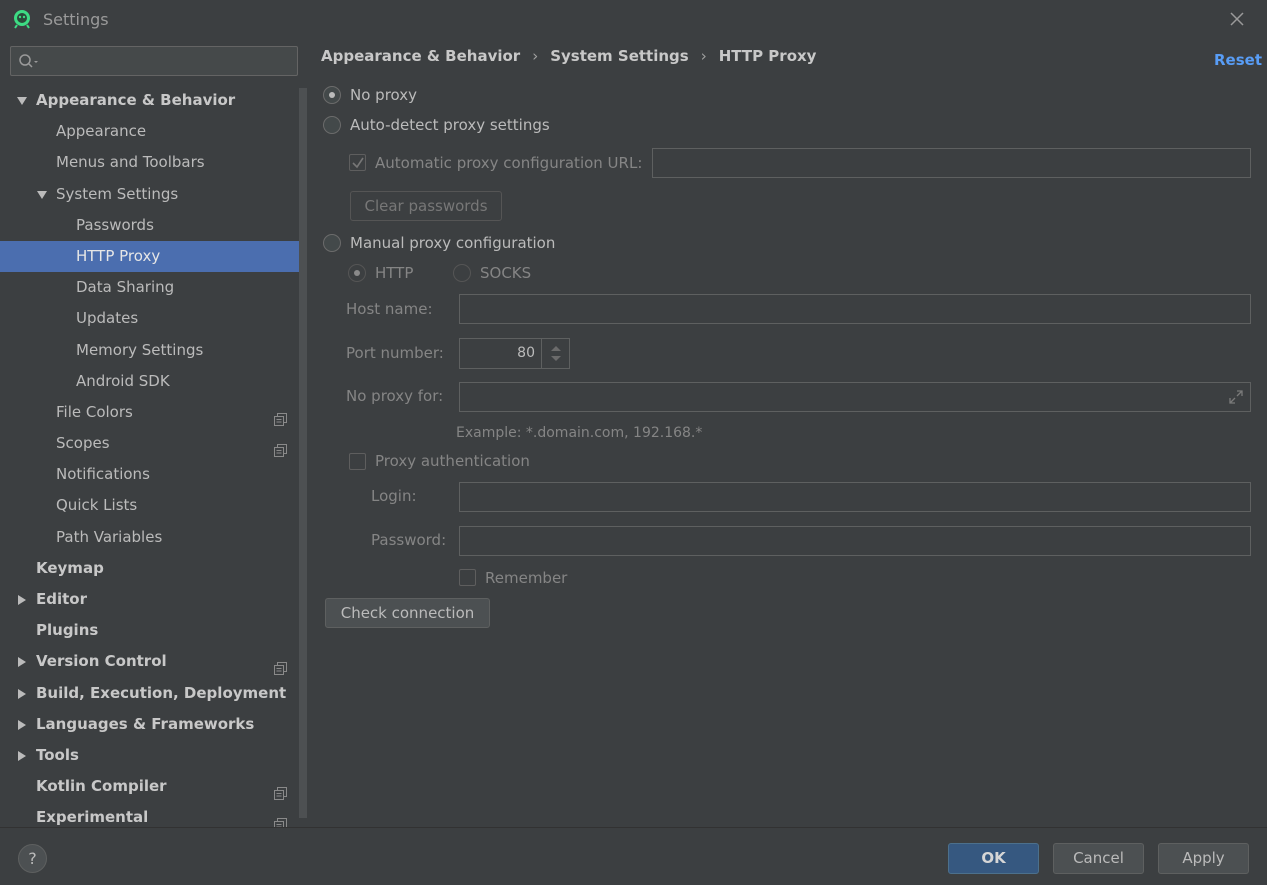 This screenshot has height=885, width=1267. What do you see at coordinates (509, 163) in the screenshot?
I see `auto-config-url-label: Automatic proxy configuration URL:` at bounding box center [509, 163].